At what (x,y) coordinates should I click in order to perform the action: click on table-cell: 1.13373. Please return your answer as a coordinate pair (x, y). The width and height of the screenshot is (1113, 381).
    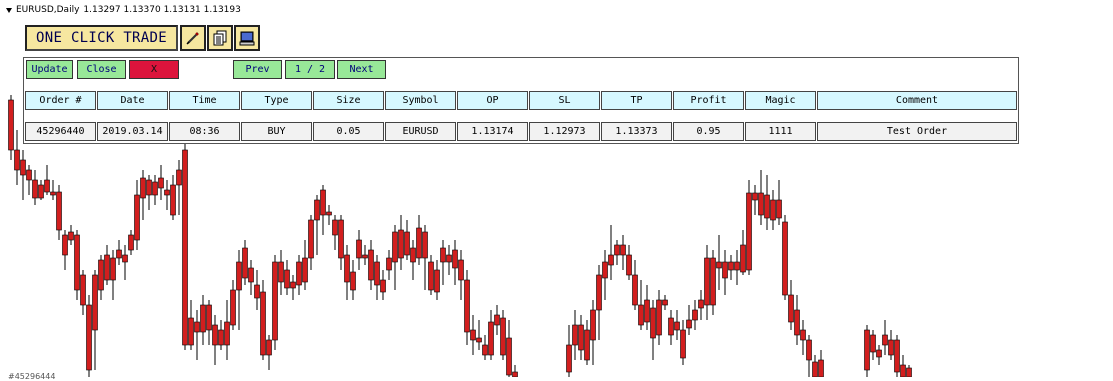
    Looking at the image, I should click on (636, 131).